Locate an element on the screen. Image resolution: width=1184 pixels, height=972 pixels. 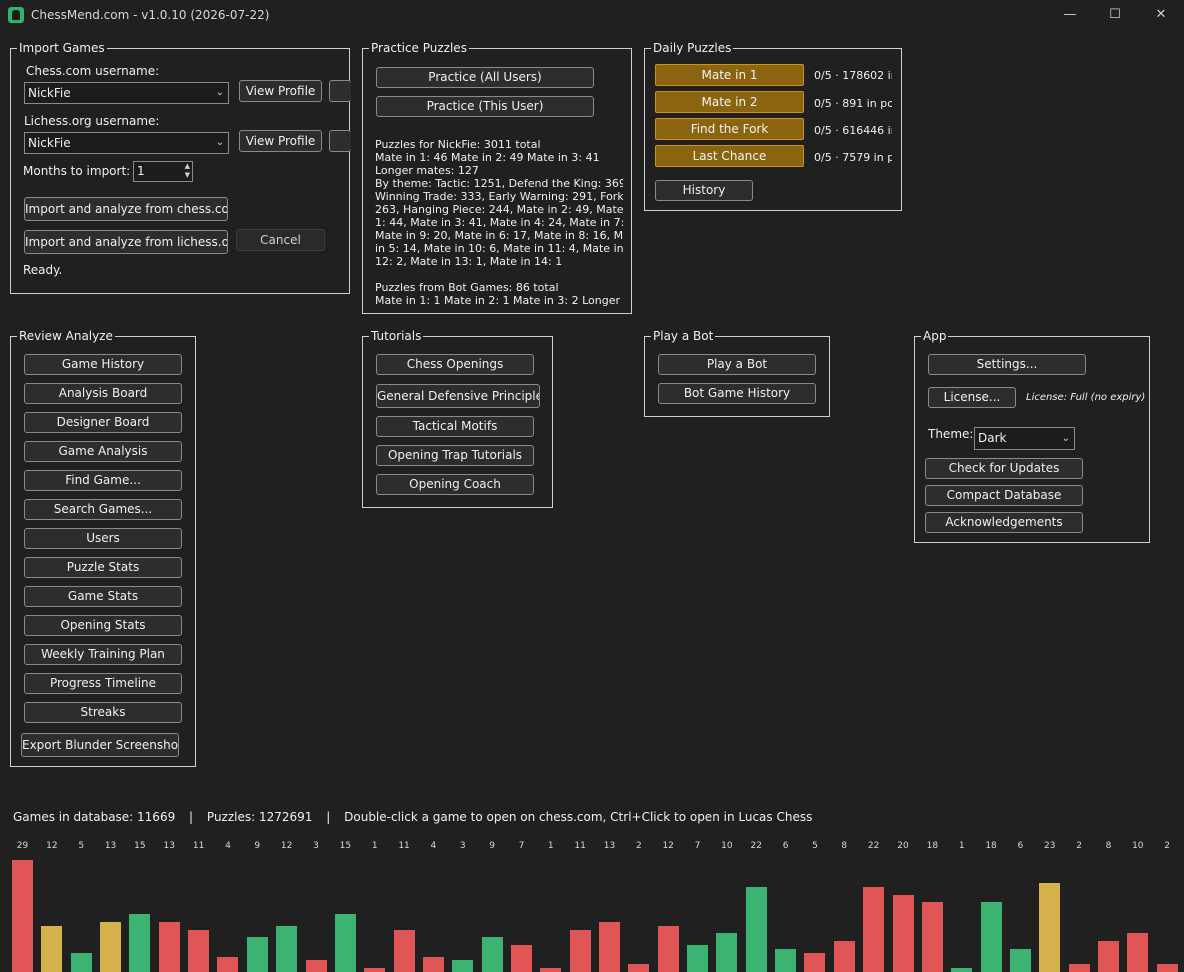
practice-this-user-button: Practice (This User) is located at coordinates (485, 106).